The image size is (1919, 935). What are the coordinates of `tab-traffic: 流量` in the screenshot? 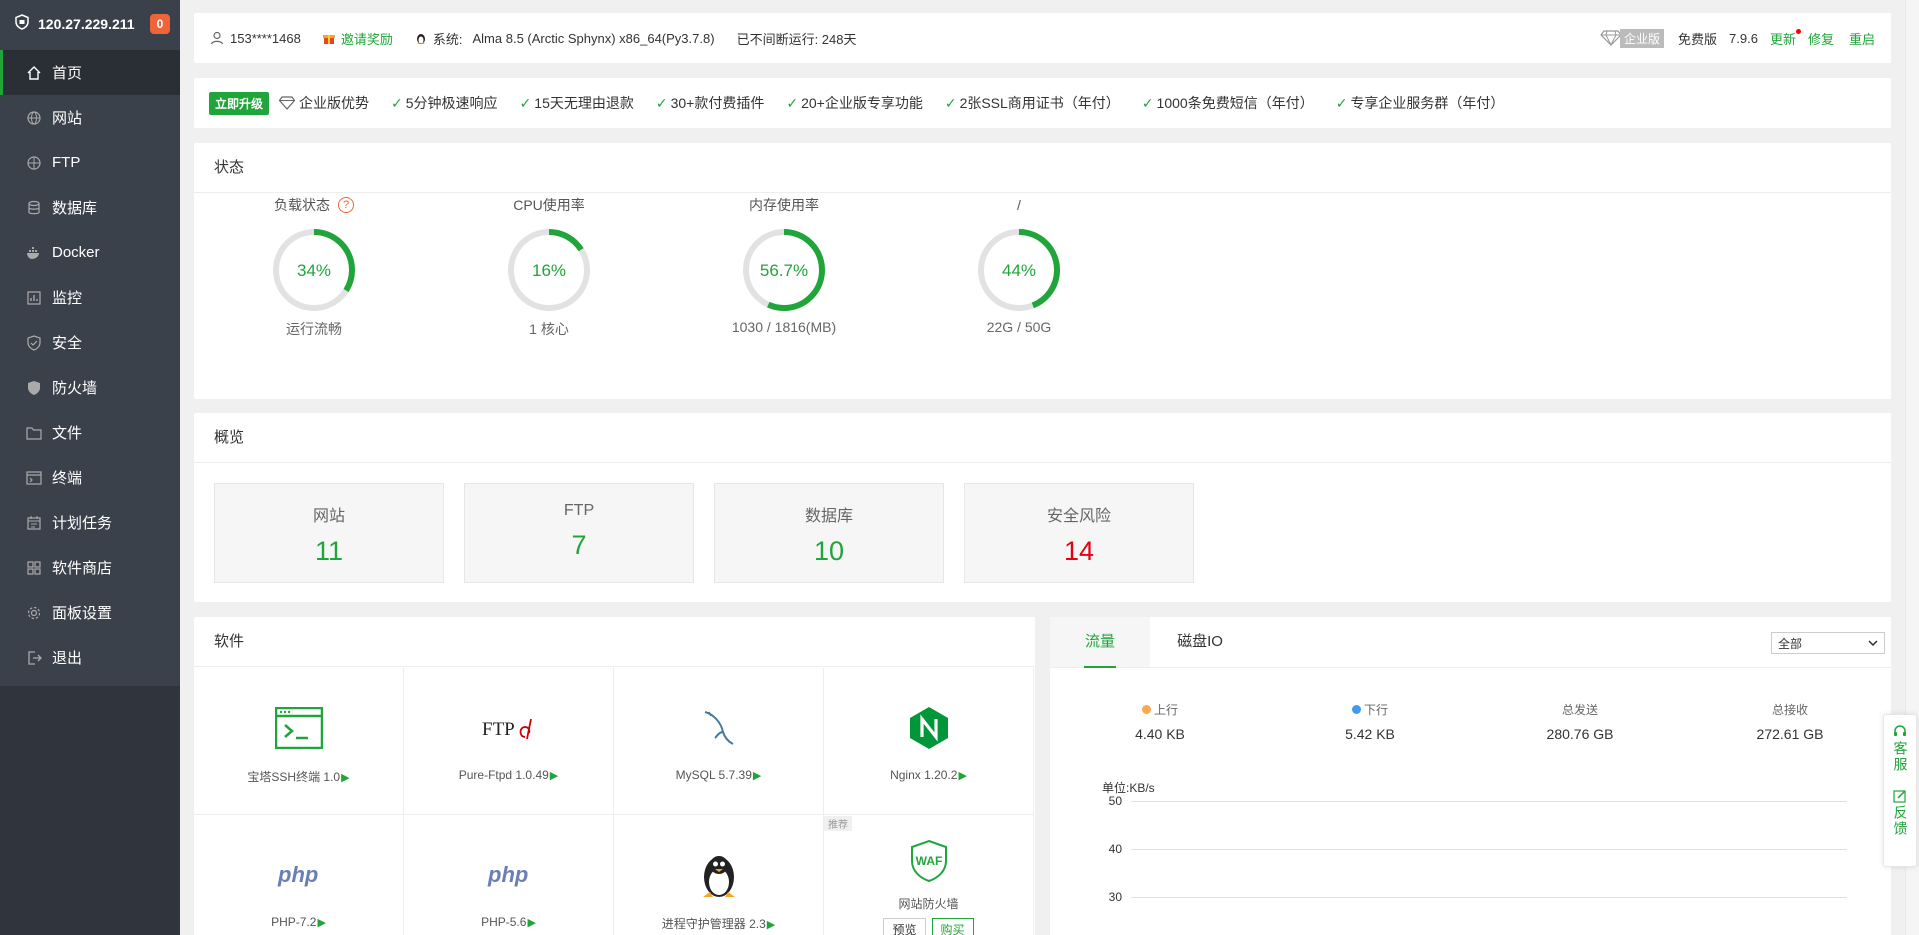 It's located at (1100, 642).